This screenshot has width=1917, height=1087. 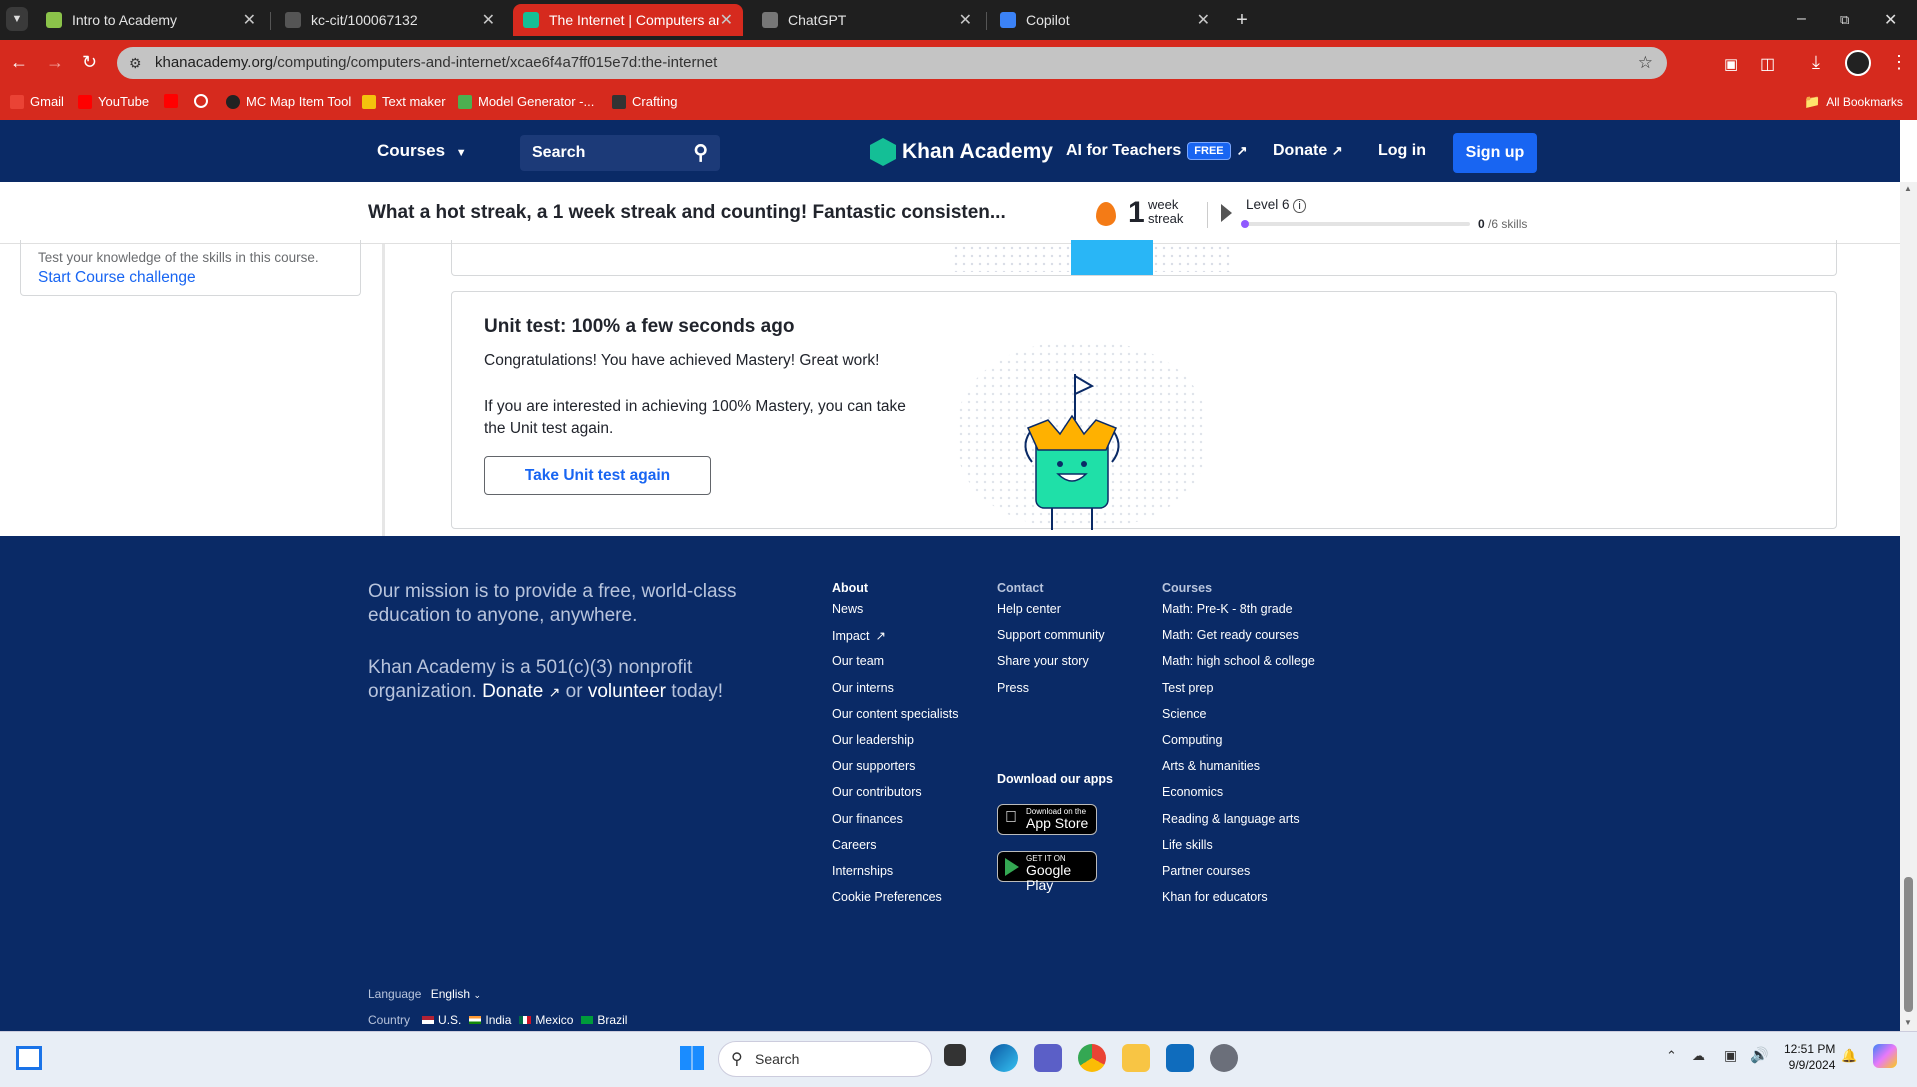 What do you see at coordinates (1671, 1056) in the screenshot?
I see `tray-chevron-up-icon: ⌃` at bounding box center [1671, 1056].